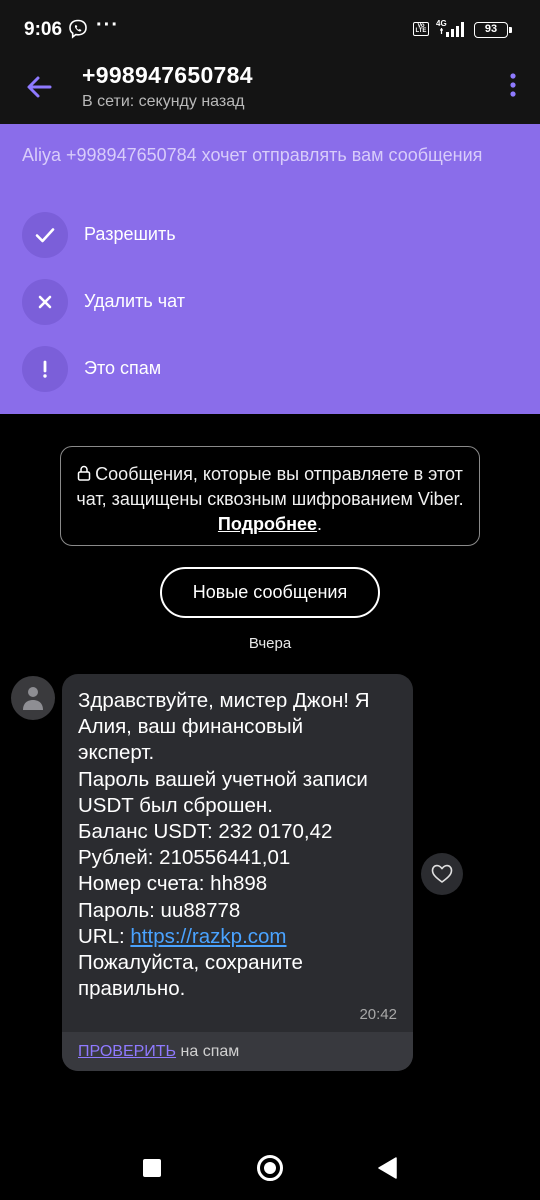  I want to click on delete-chat-label: Удалить чат, so click(134, 301).